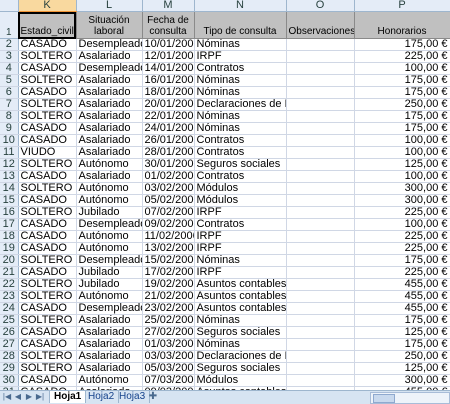  Describe the element at coordinates (168, 68) in the screenshot. I see `cell-fecha-consulta: 14/01/2006` at that location.